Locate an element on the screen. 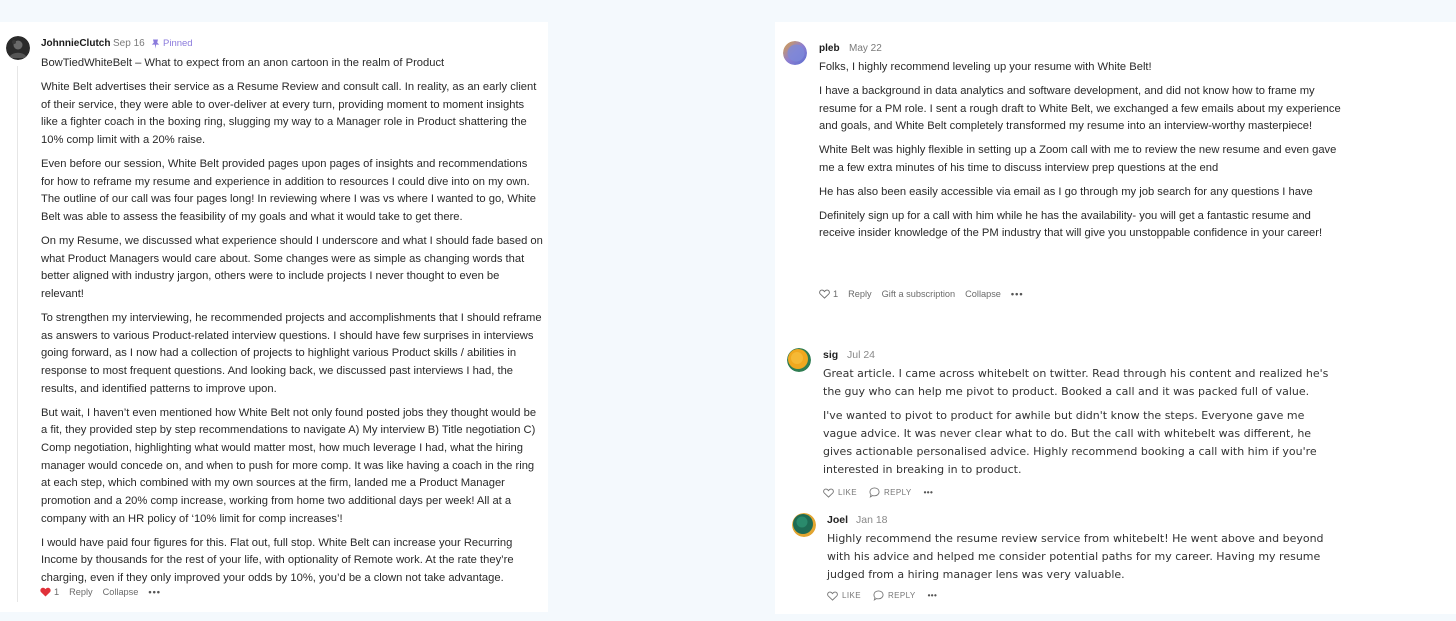 The height and width of the screenshot is (621, 1456). comment-date: Jul 24 is located at coordinates (861, 355).